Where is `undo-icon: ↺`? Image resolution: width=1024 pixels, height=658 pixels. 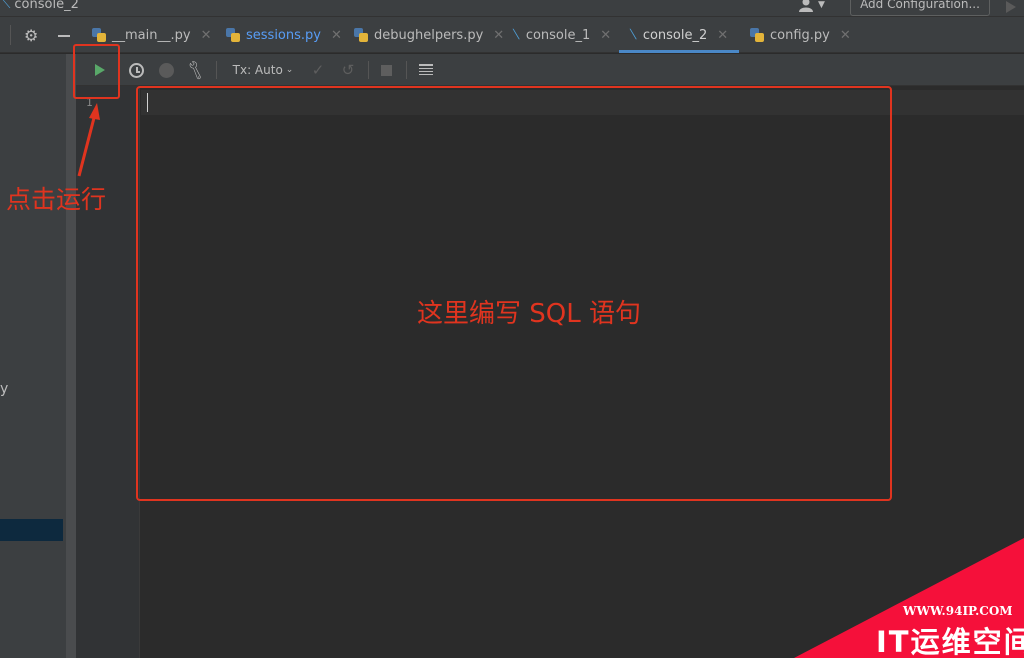 undo-icon: ↺ is located at coordinates (348, 70).